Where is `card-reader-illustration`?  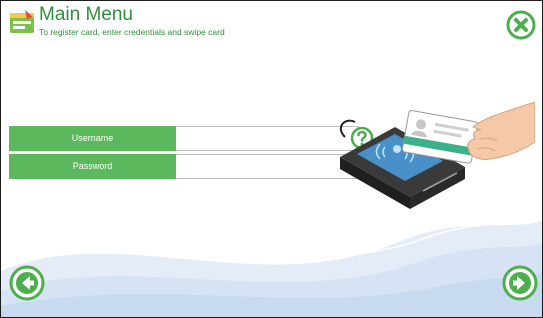
card-reader-illustration is located at coordinates (437, 155).